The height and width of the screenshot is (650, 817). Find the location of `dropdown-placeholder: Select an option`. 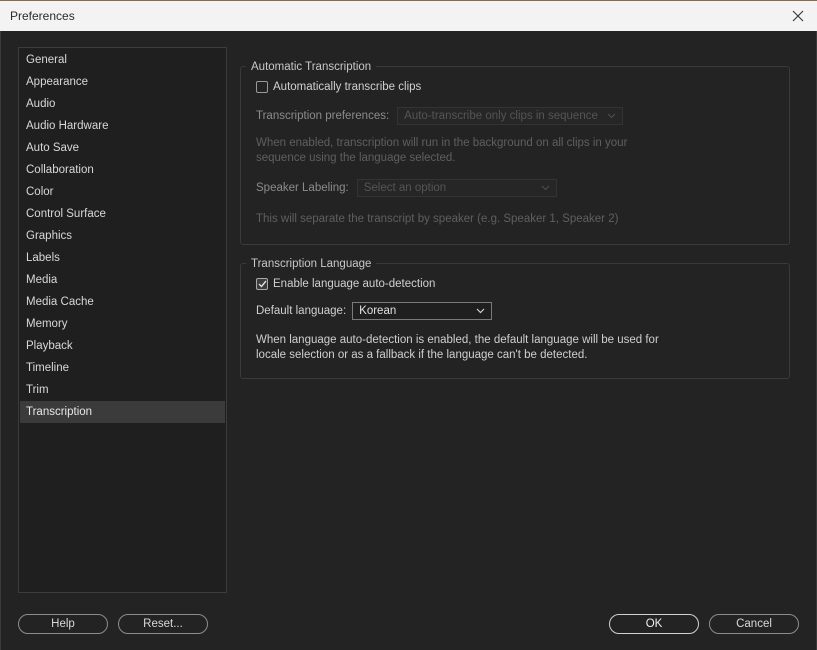

dropdown-placeholder: Select an option is located at coordinates (405, 188).